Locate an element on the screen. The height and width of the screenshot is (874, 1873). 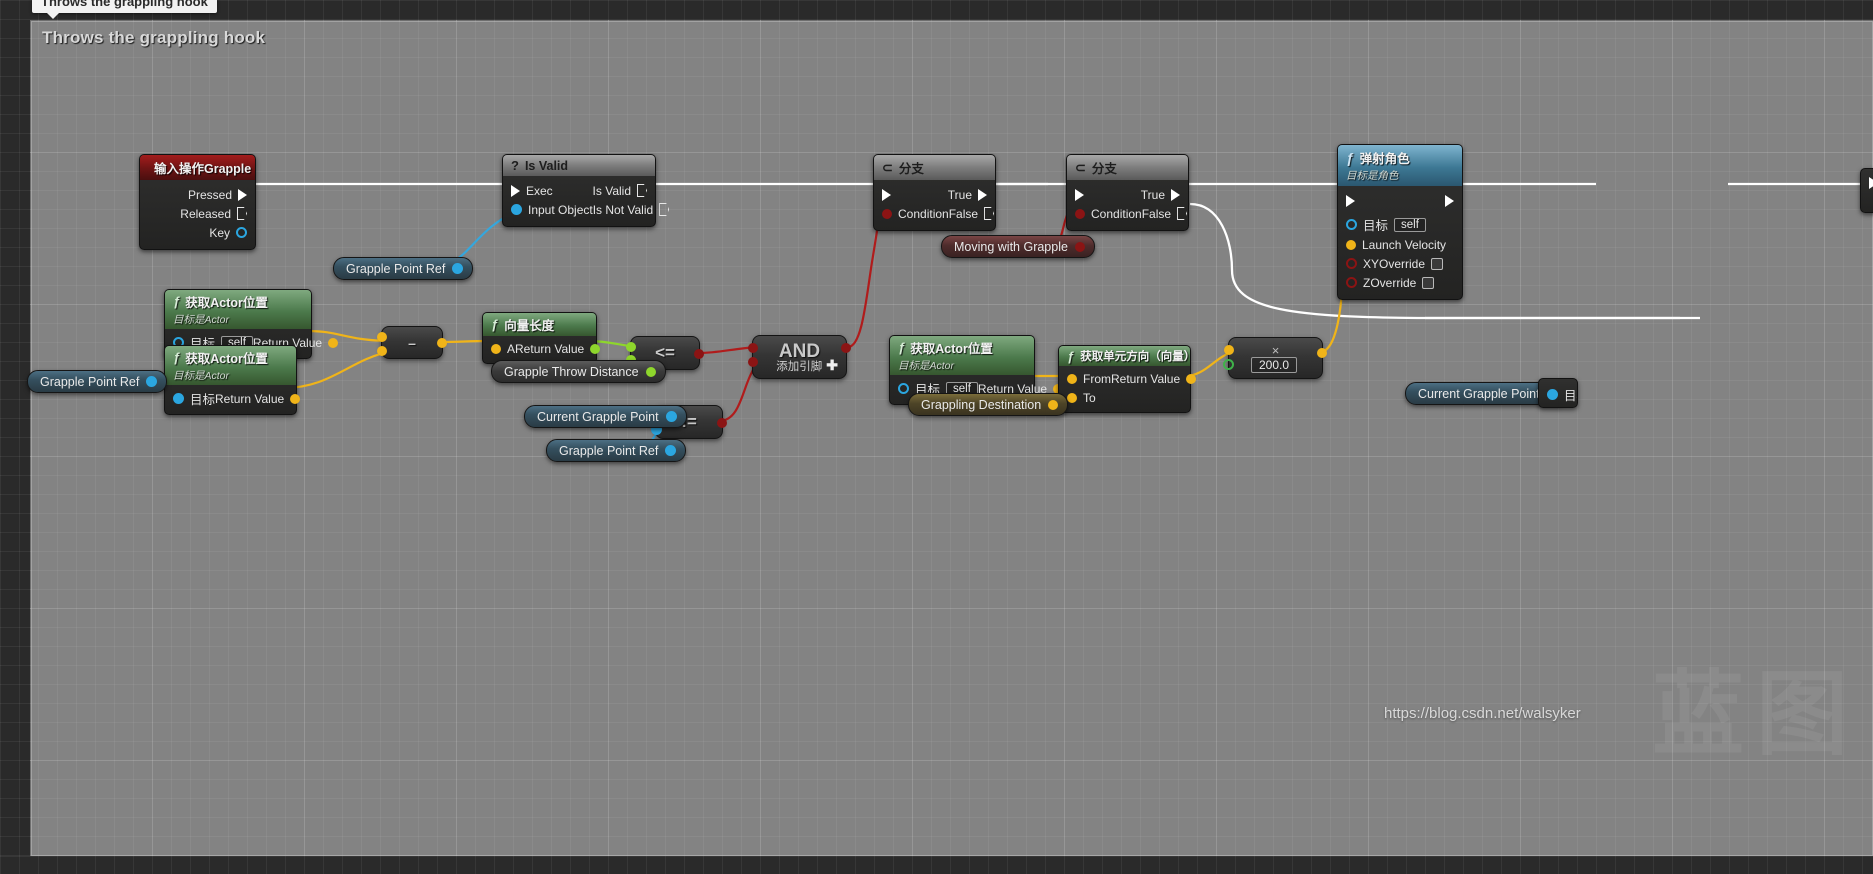
add-pin-row: 添加引脚 ✚ is located at coordinates (807, 365).